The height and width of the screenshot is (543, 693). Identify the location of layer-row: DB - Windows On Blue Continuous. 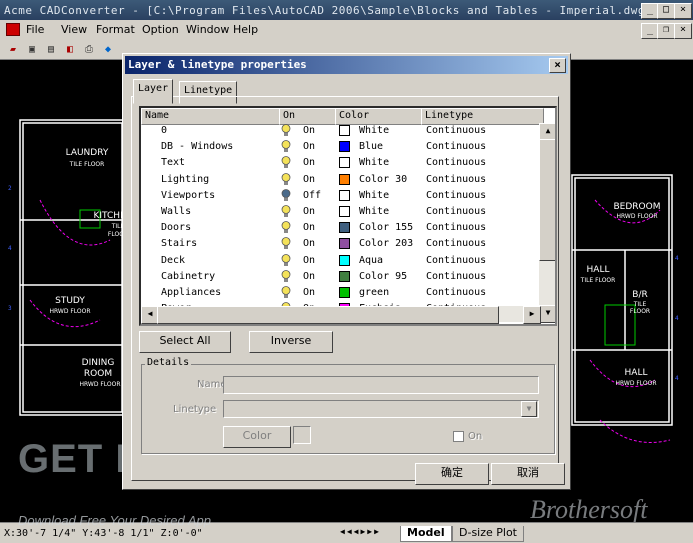
(340, 147).